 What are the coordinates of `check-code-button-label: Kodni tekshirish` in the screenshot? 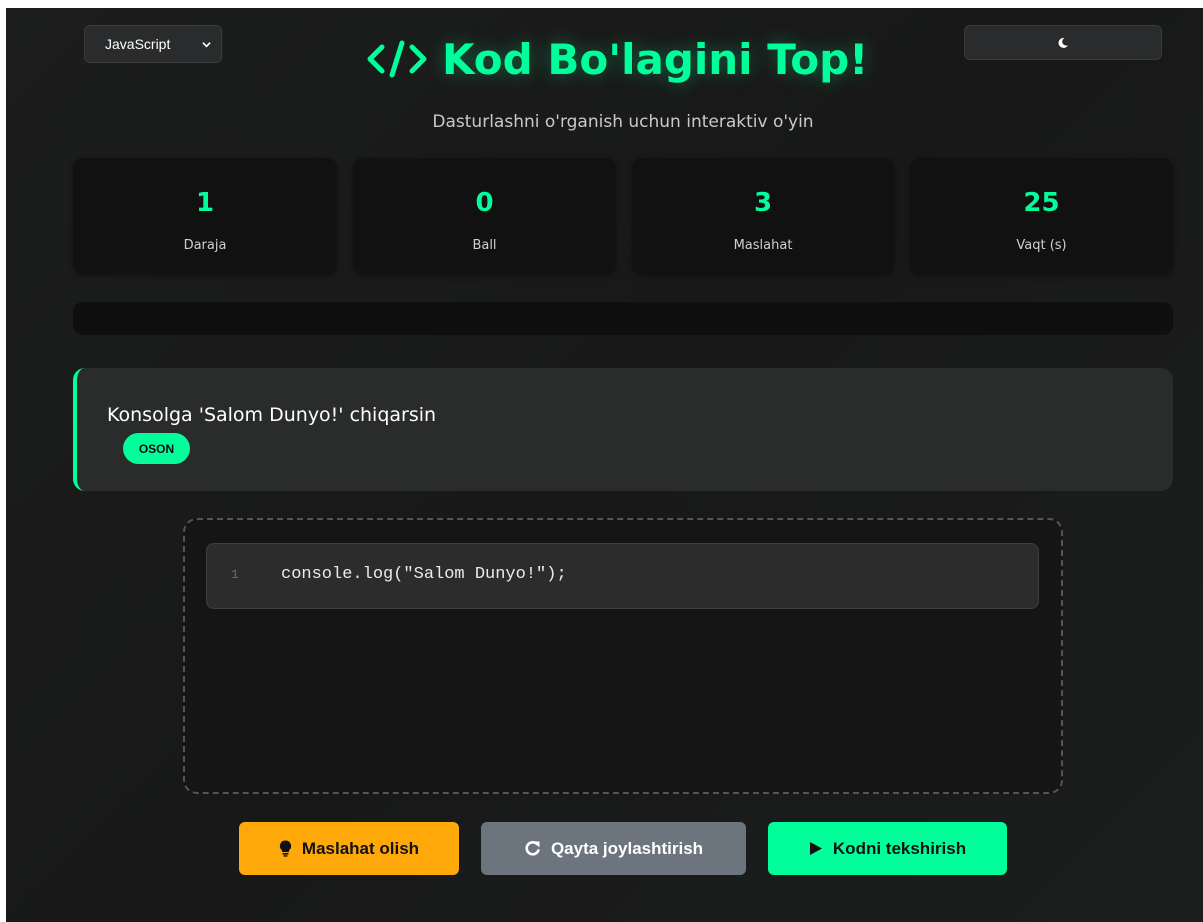 It's located at (899, 848).